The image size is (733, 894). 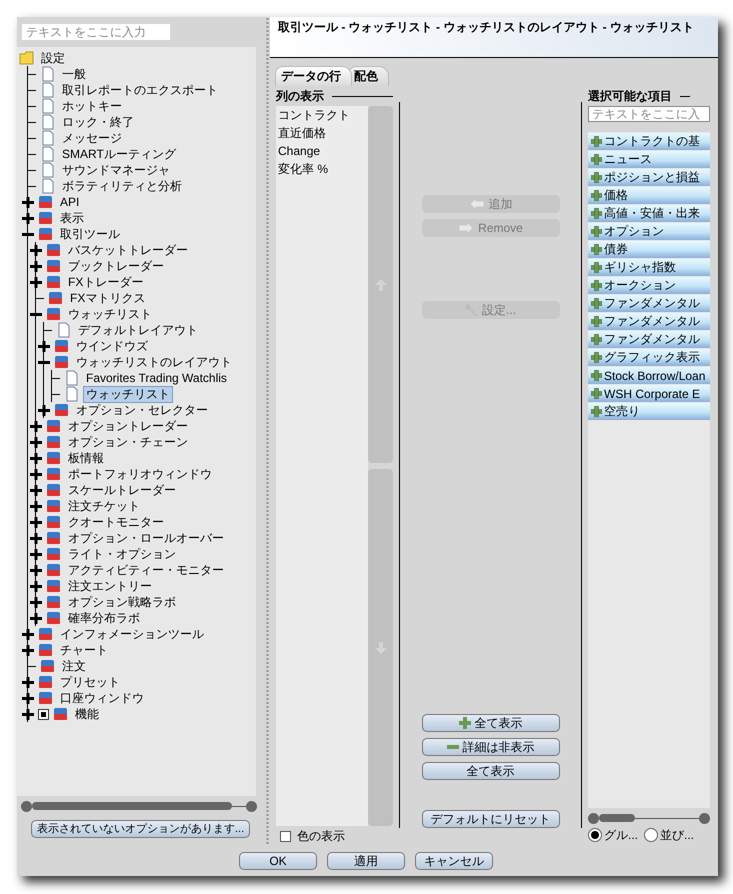 What do you see at coordinates (102, 698) in the screenshot?
I see `tree-item: 口座ウィンドウ` at bounding box center [102, 698].